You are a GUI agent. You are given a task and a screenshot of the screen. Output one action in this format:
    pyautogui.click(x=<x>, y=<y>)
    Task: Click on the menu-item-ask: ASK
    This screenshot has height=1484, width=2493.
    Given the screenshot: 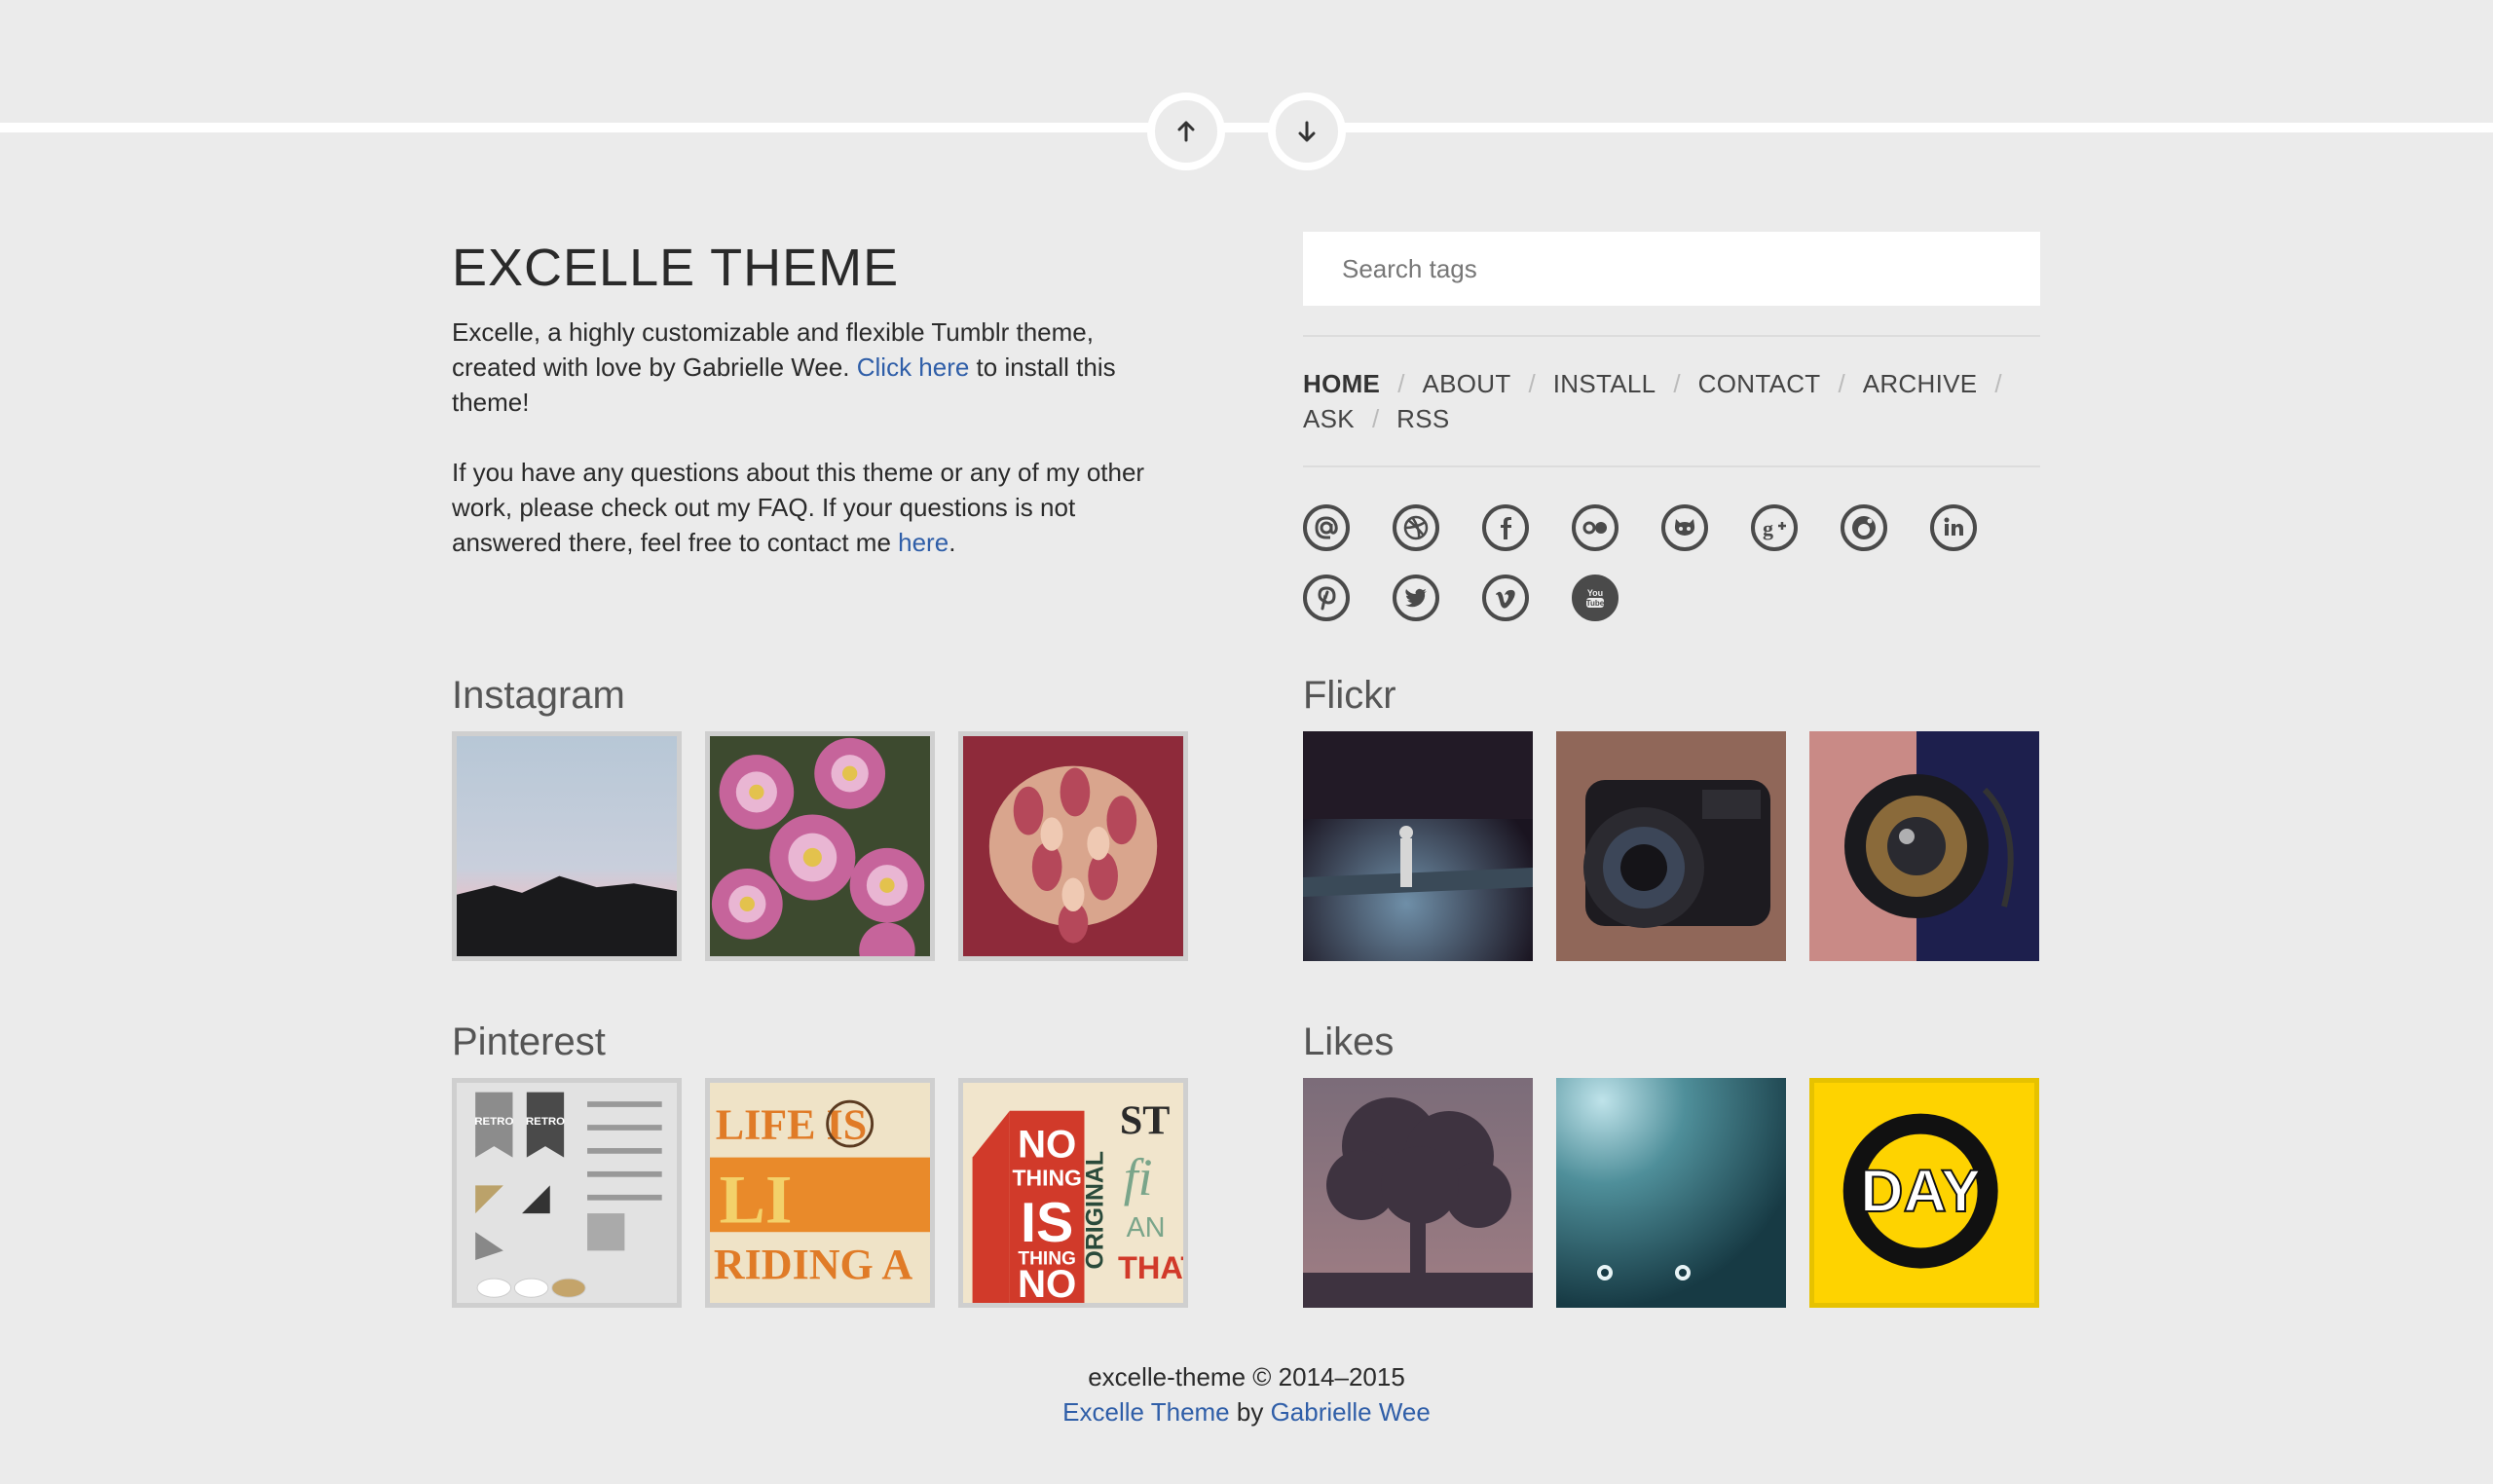 What is the action you would take?
    pyautogui.click(x=1329, y=418)
    